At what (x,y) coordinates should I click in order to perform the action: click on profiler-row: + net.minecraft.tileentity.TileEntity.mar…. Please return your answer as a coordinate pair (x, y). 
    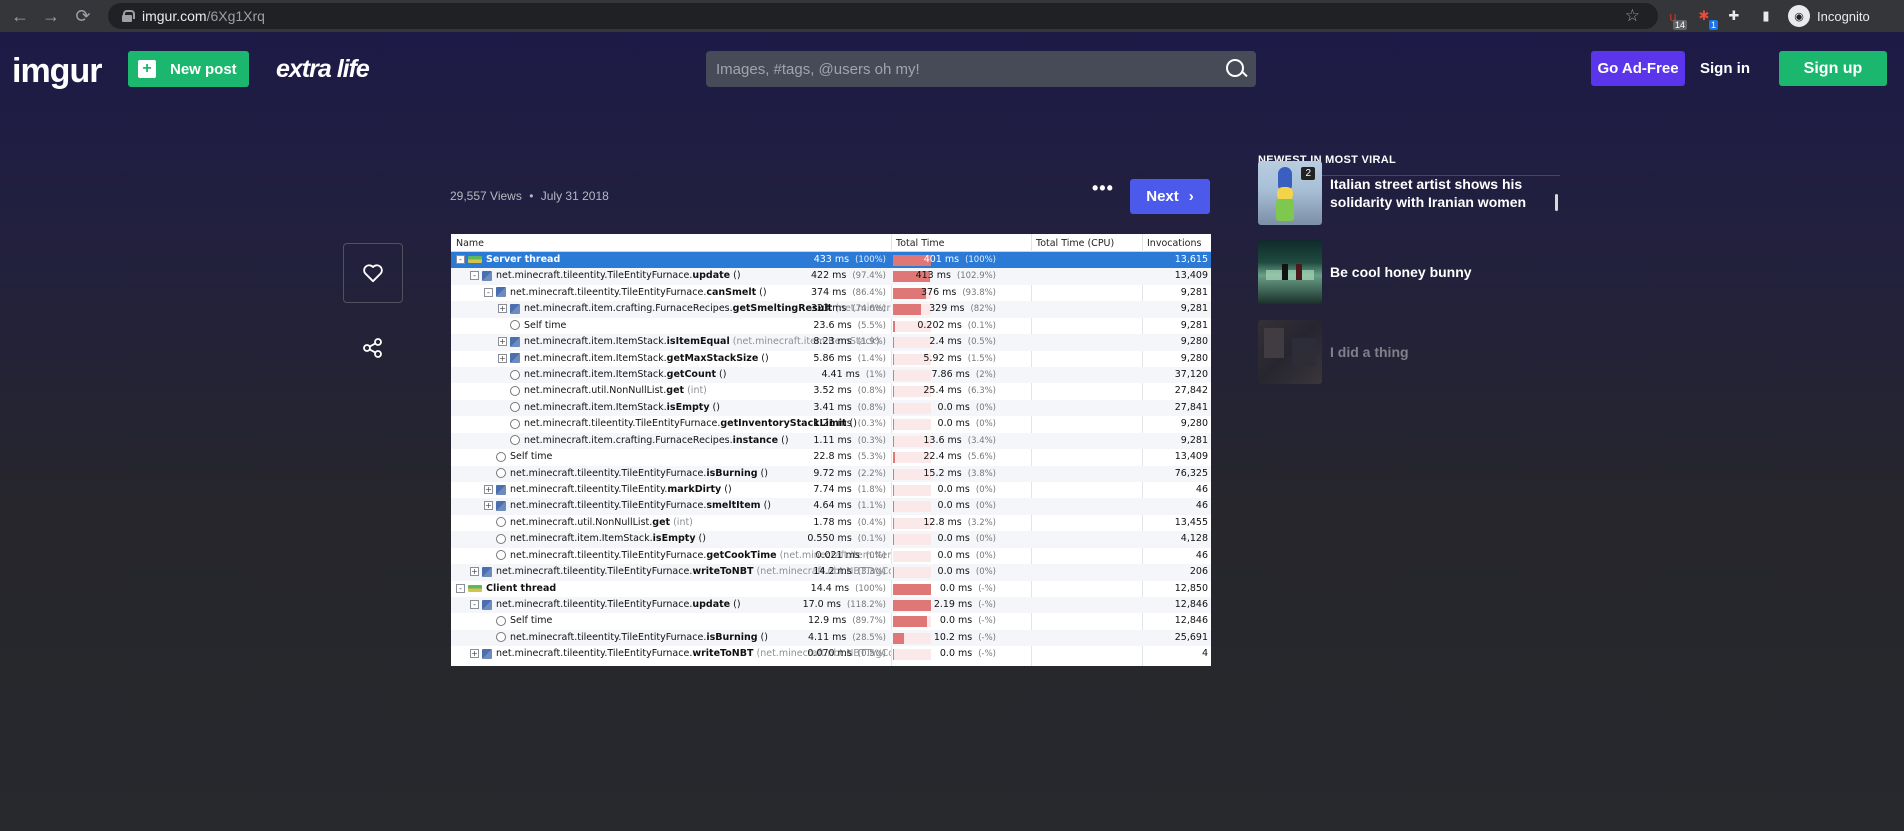
    Looking at the image, I should click on (831, 490).